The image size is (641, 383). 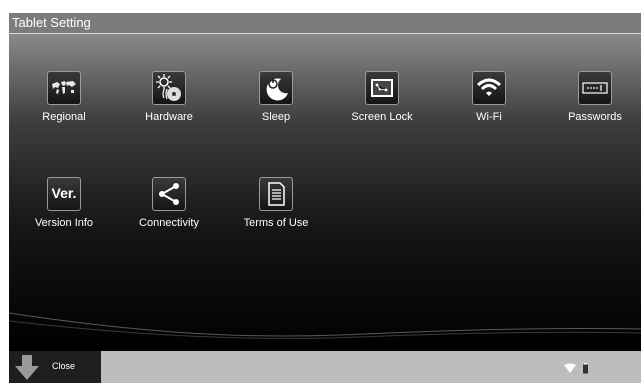 I want to click on tile-wifi: Wi-Fi, so click(x=489, y=97).